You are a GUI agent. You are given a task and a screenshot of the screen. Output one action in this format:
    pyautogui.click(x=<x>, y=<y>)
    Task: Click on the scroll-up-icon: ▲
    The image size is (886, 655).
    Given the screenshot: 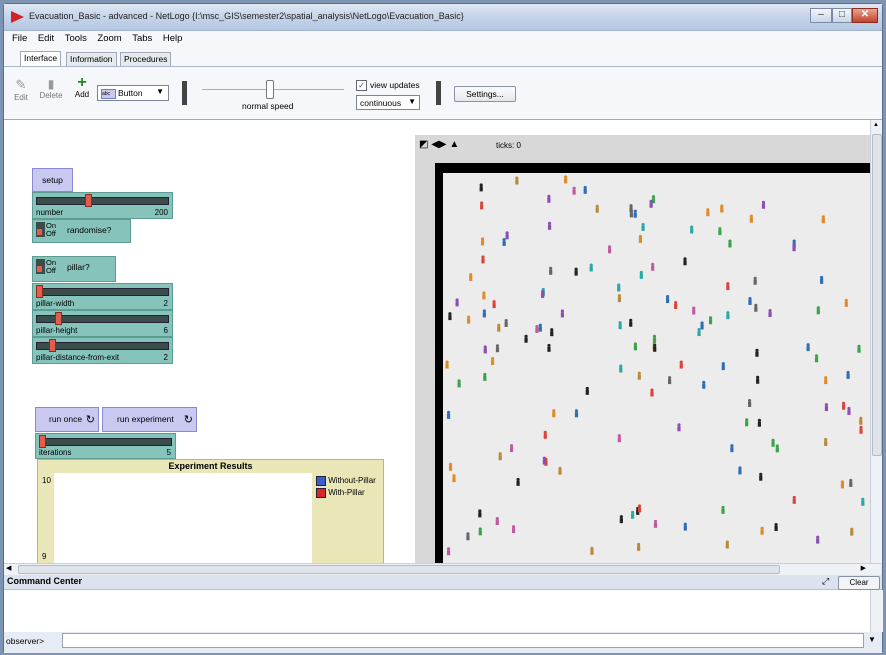 What is the action you would take?
    pyautogui.click(x=876, y=125)
    